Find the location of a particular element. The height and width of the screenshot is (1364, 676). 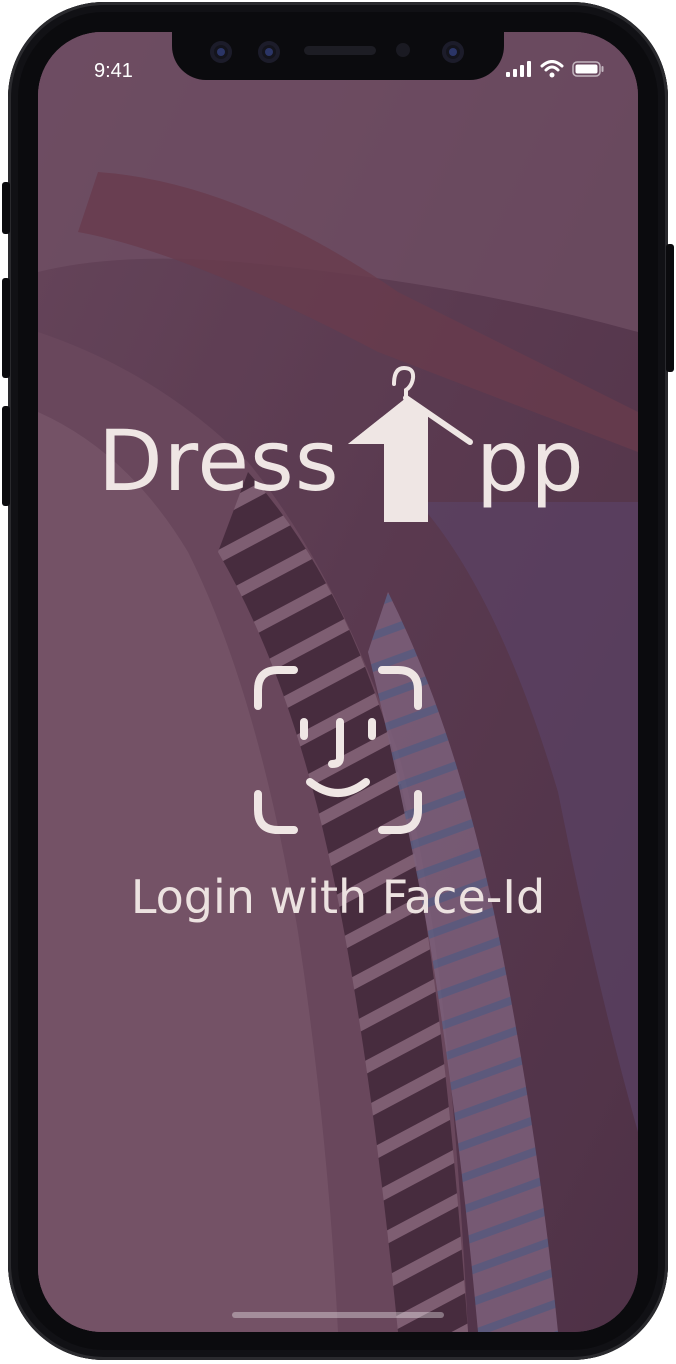

login-face-id-label: Login with Face-Id is located at coordinates (338, 897).